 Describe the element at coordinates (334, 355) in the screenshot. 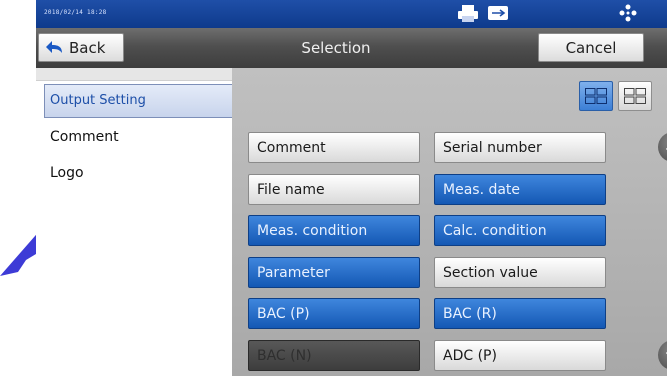

I see `item-button: BAC (N)` at that location.